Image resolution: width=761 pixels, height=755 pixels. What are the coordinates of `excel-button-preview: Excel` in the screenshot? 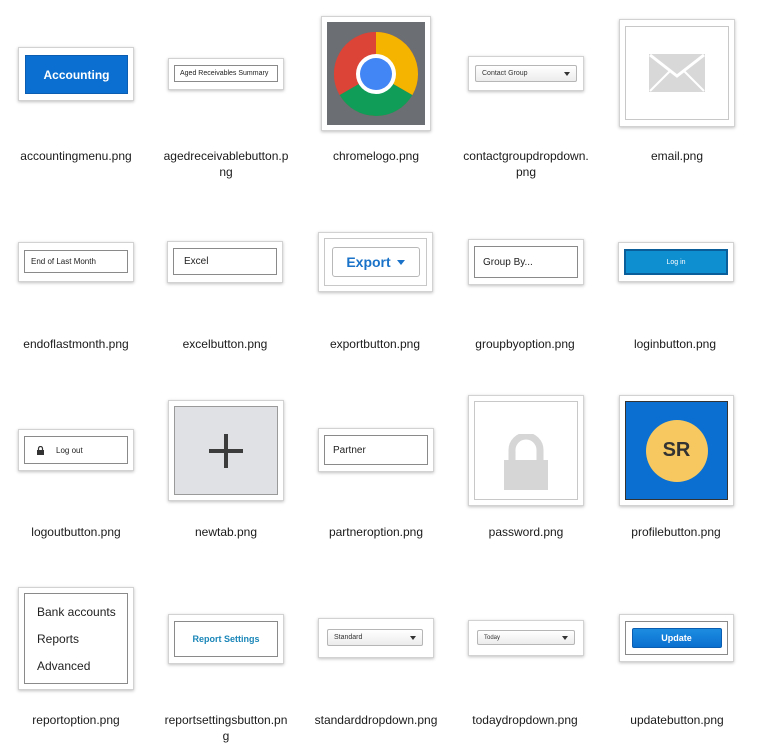 It's located at (225, 261).